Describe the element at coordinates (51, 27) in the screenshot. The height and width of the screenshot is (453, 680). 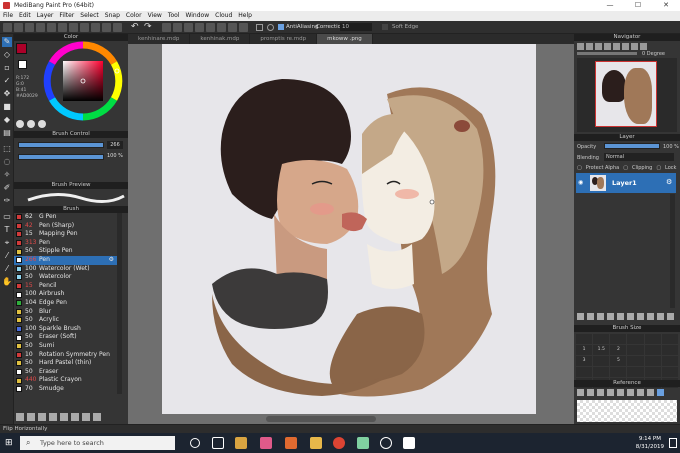
I see `layout-icon` at that location.